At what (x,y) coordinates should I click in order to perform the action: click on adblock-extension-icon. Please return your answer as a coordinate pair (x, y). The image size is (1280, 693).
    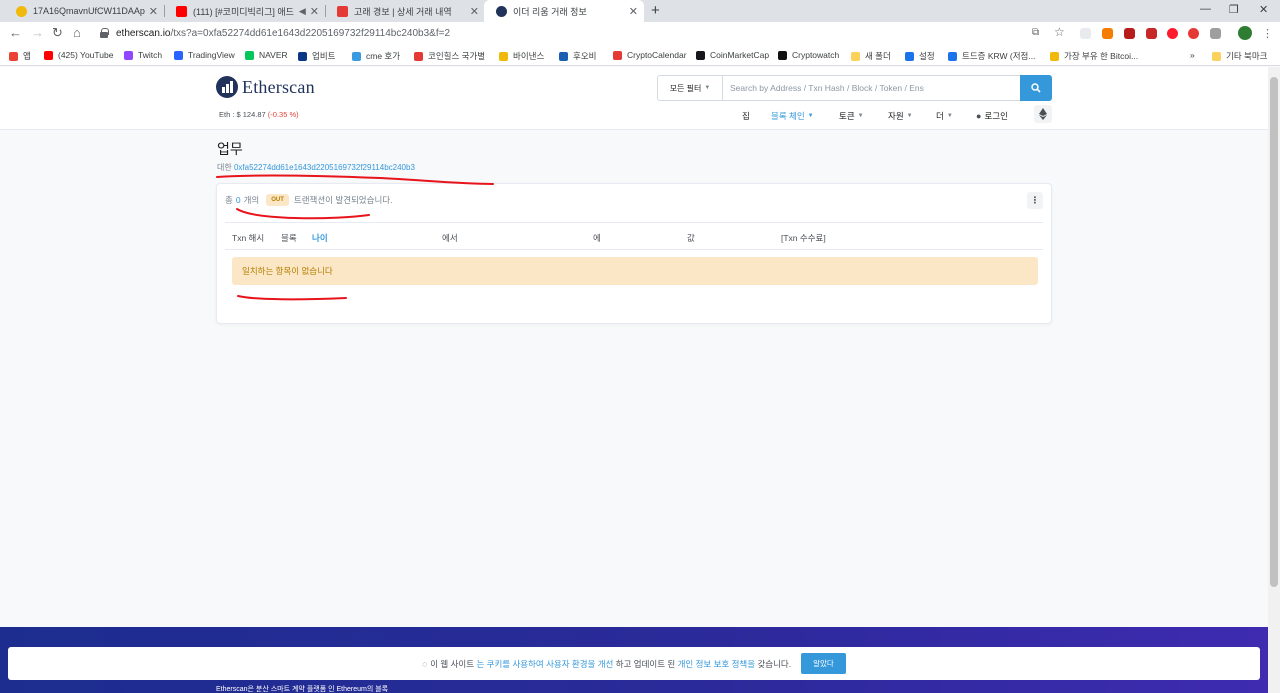
    Looking at the image, I should click on (1193, 33).